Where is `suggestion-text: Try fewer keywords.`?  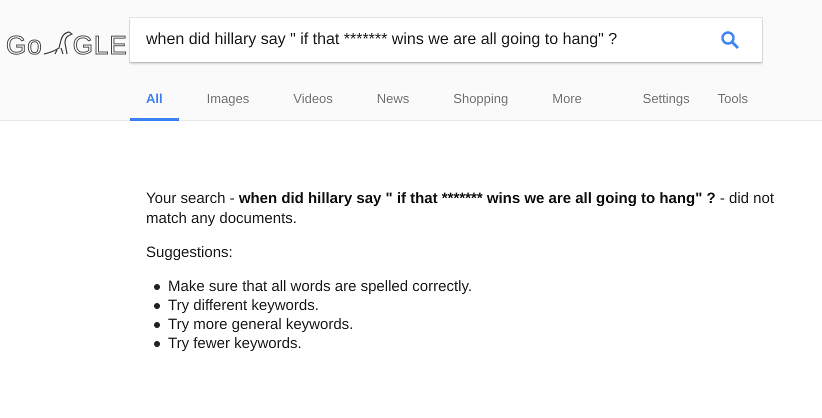
suggestion-text: Try fewer keywords. is located at coordinates (235, 343).